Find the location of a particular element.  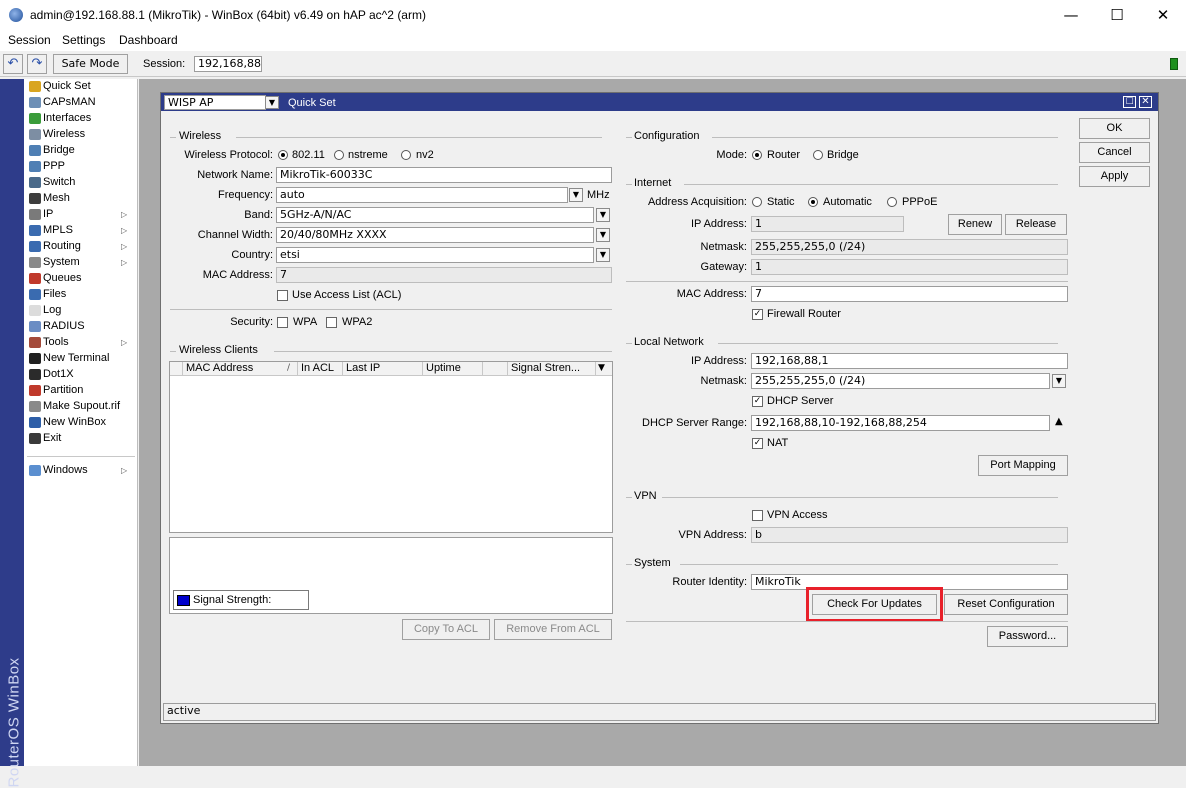

sidebar-item-partition: Partition is located at coordinates (81, 391).